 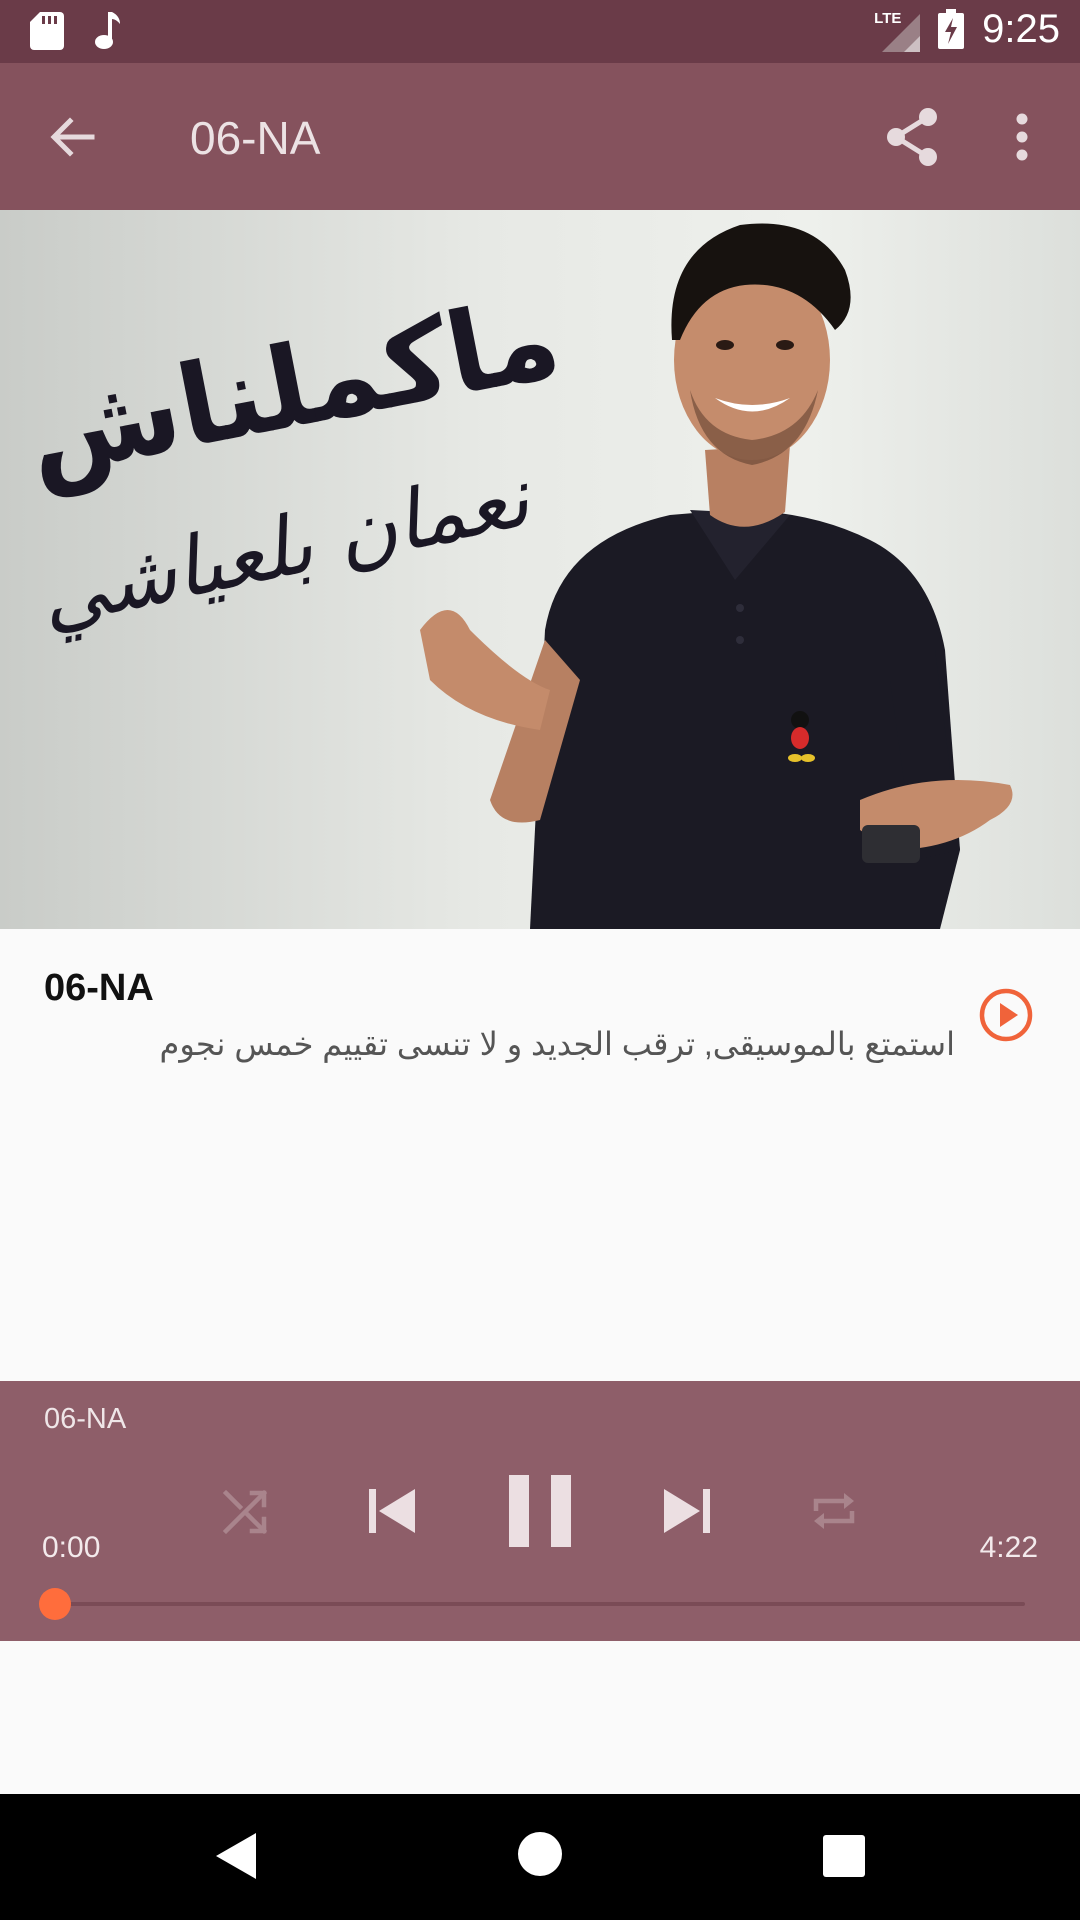 I want to click on clock: 9:25, so click(x=1021, y=28).